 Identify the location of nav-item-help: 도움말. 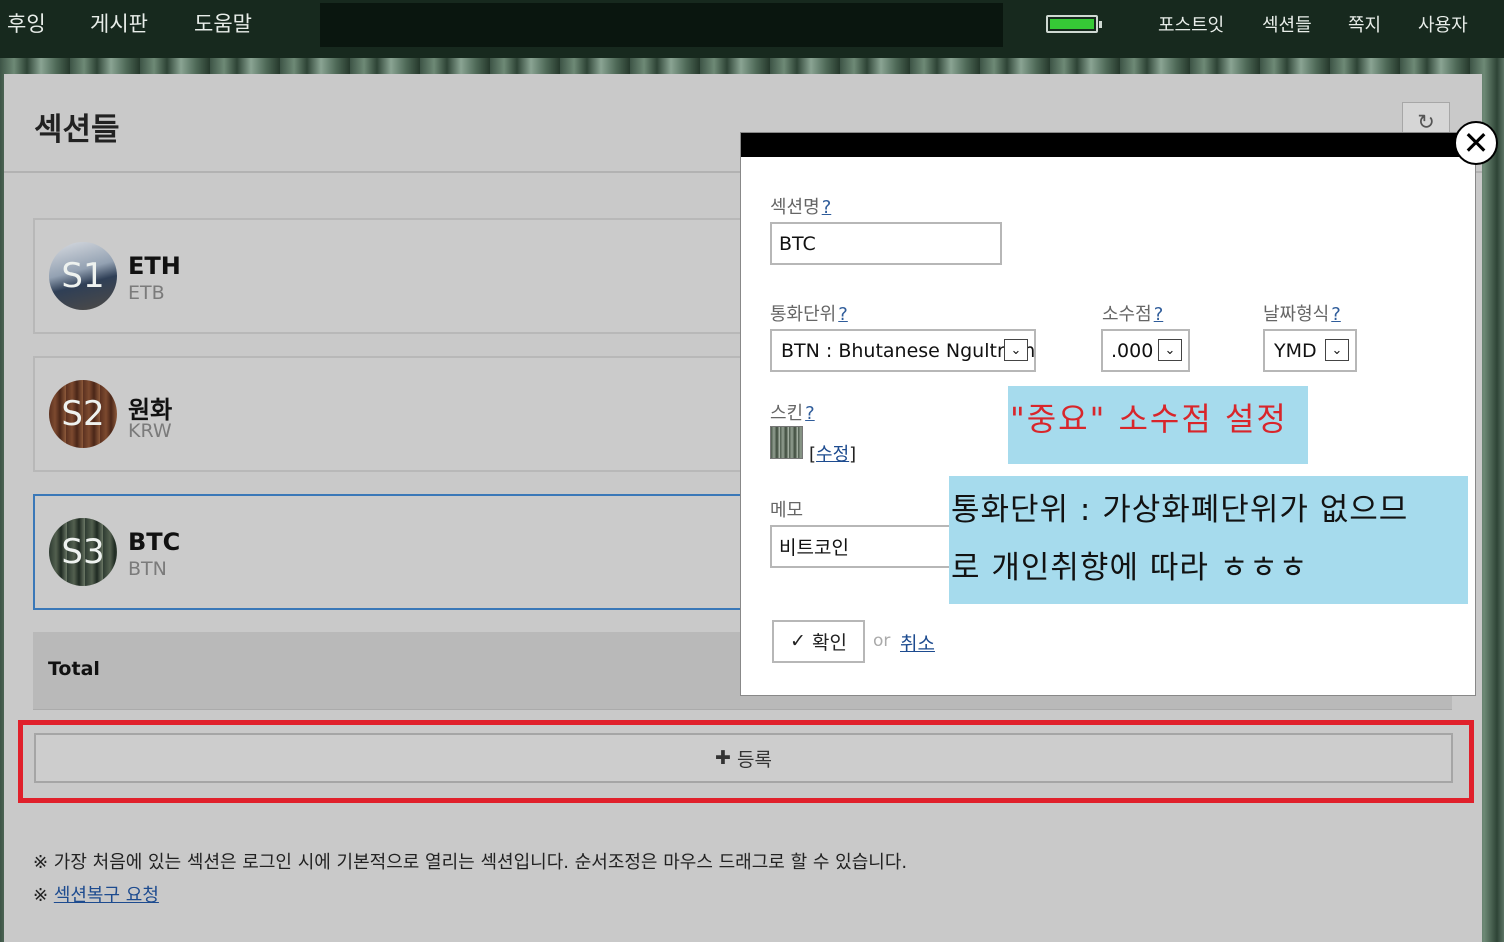
(223, 23).